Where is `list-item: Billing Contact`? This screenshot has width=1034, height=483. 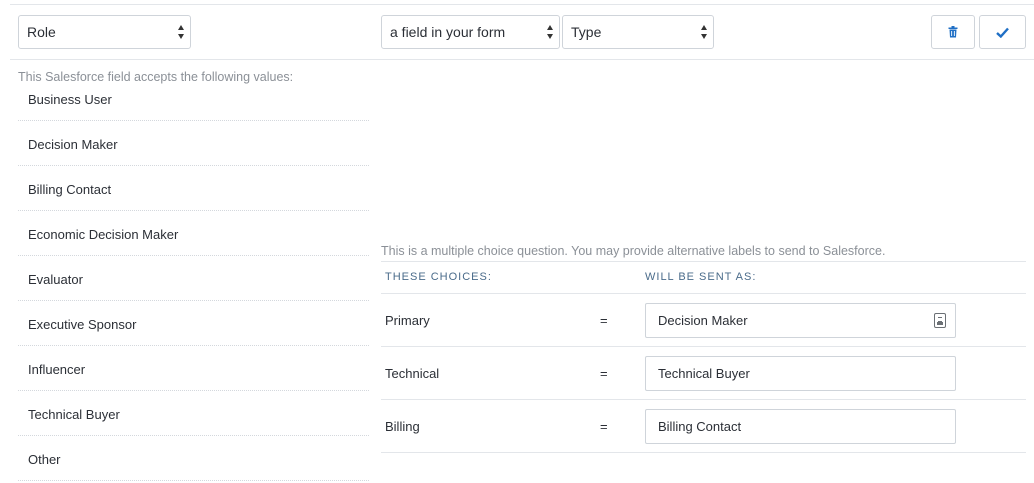
list-item: Billing Contact is located at coordinates (193, 188).